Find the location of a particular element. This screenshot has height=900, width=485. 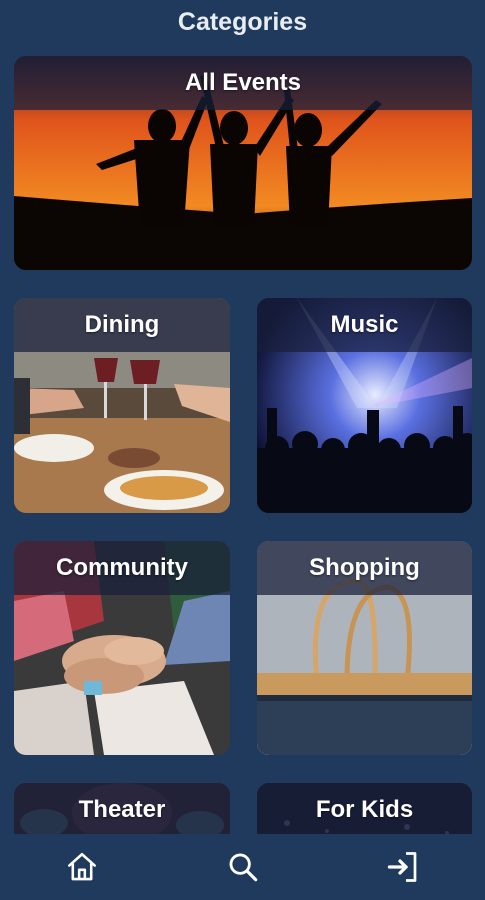

category-label: Theater is located at coordinates (122, 810).